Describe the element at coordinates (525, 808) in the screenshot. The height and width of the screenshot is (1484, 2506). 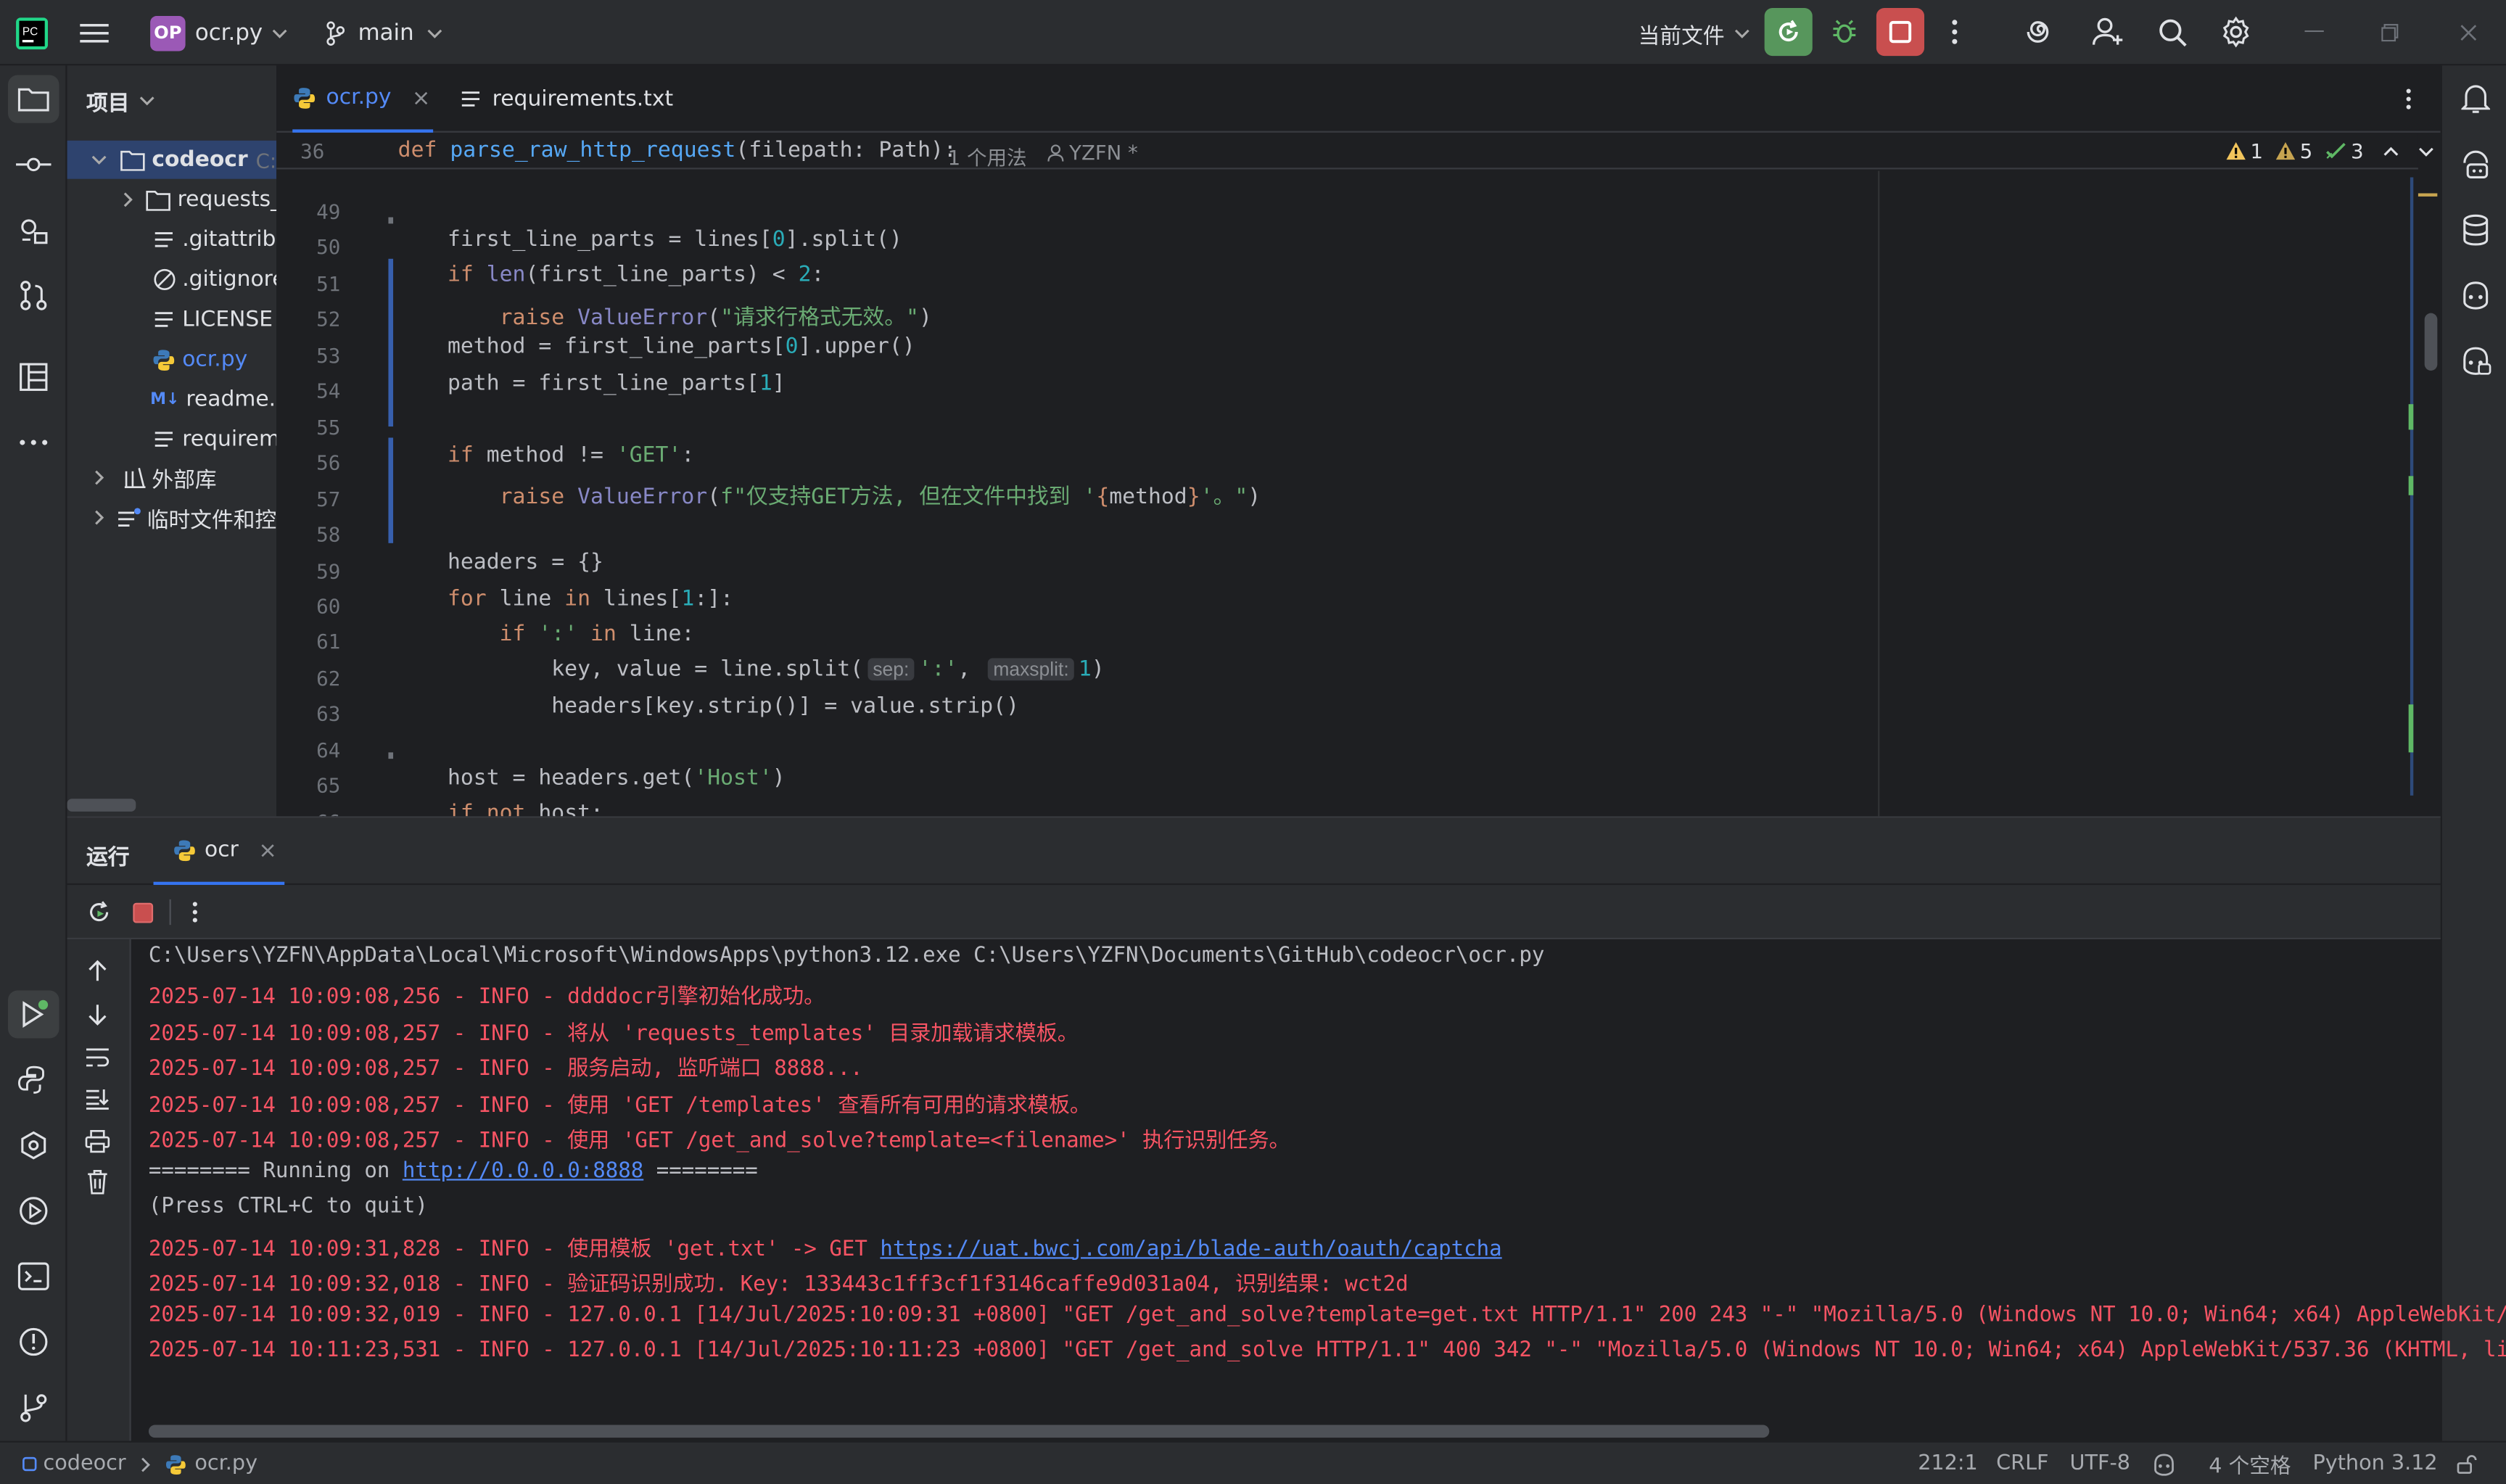
I see `code-line-66: if not host:` at that location.